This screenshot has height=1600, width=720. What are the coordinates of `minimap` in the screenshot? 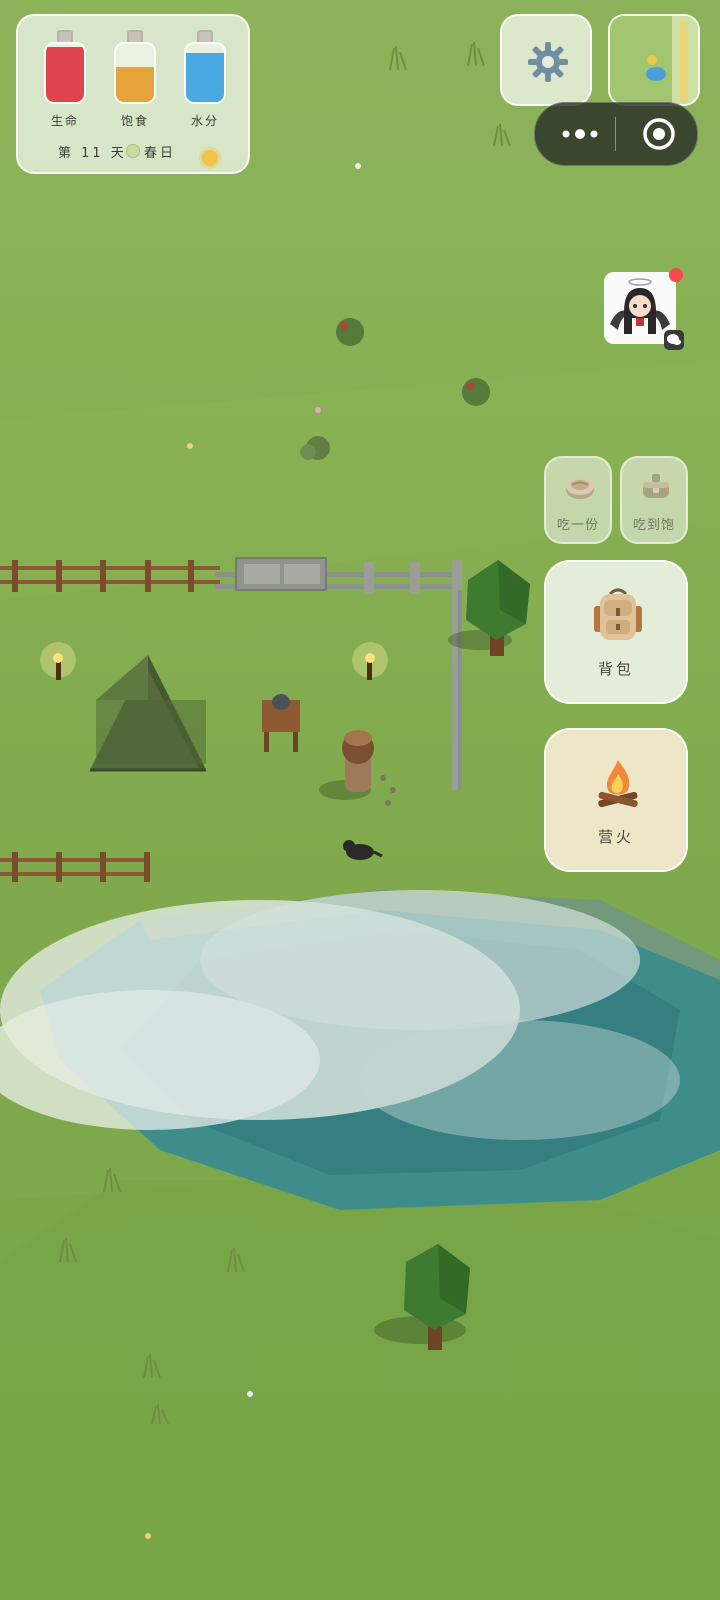 It's located at (654, 60).